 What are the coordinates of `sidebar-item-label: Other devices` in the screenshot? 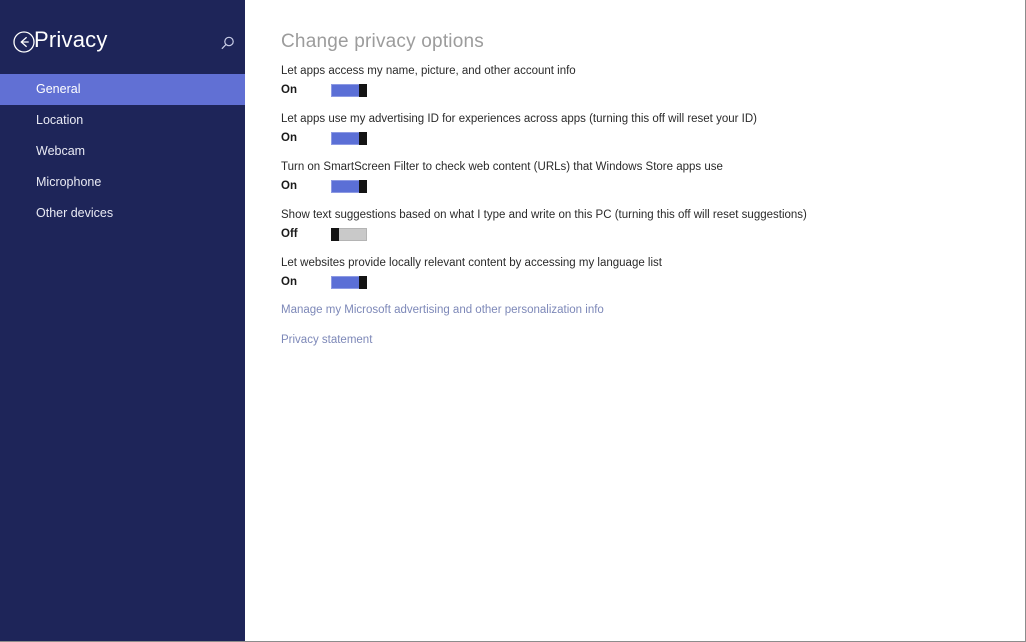 It's located at (75, 213).